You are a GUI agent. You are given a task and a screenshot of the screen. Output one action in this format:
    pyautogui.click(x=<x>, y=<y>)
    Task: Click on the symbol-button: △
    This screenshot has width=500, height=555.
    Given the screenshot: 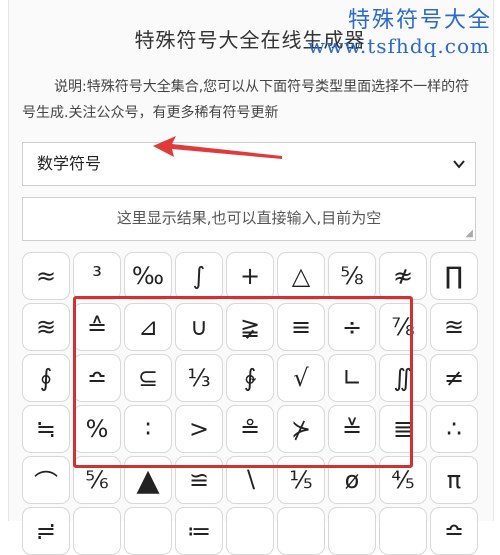 What is the action you would take?
    pyautogui.click(x=301, y=276)
    